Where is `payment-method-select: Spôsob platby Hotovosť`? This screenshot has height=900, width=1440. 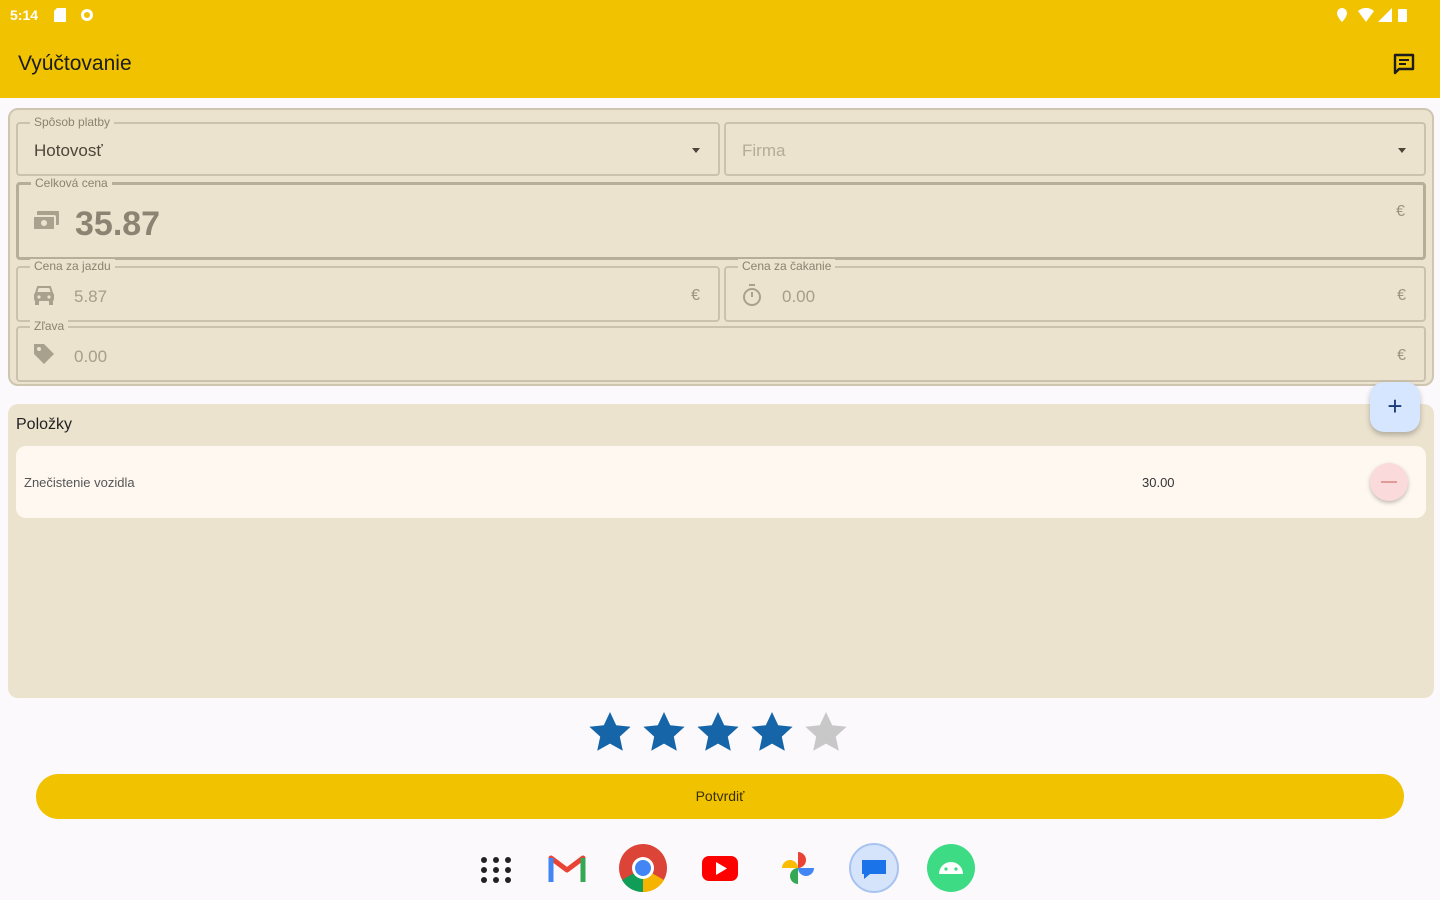
payment-method-select: Spôsob platby Hotovosť is located at coordinates (368, 145).